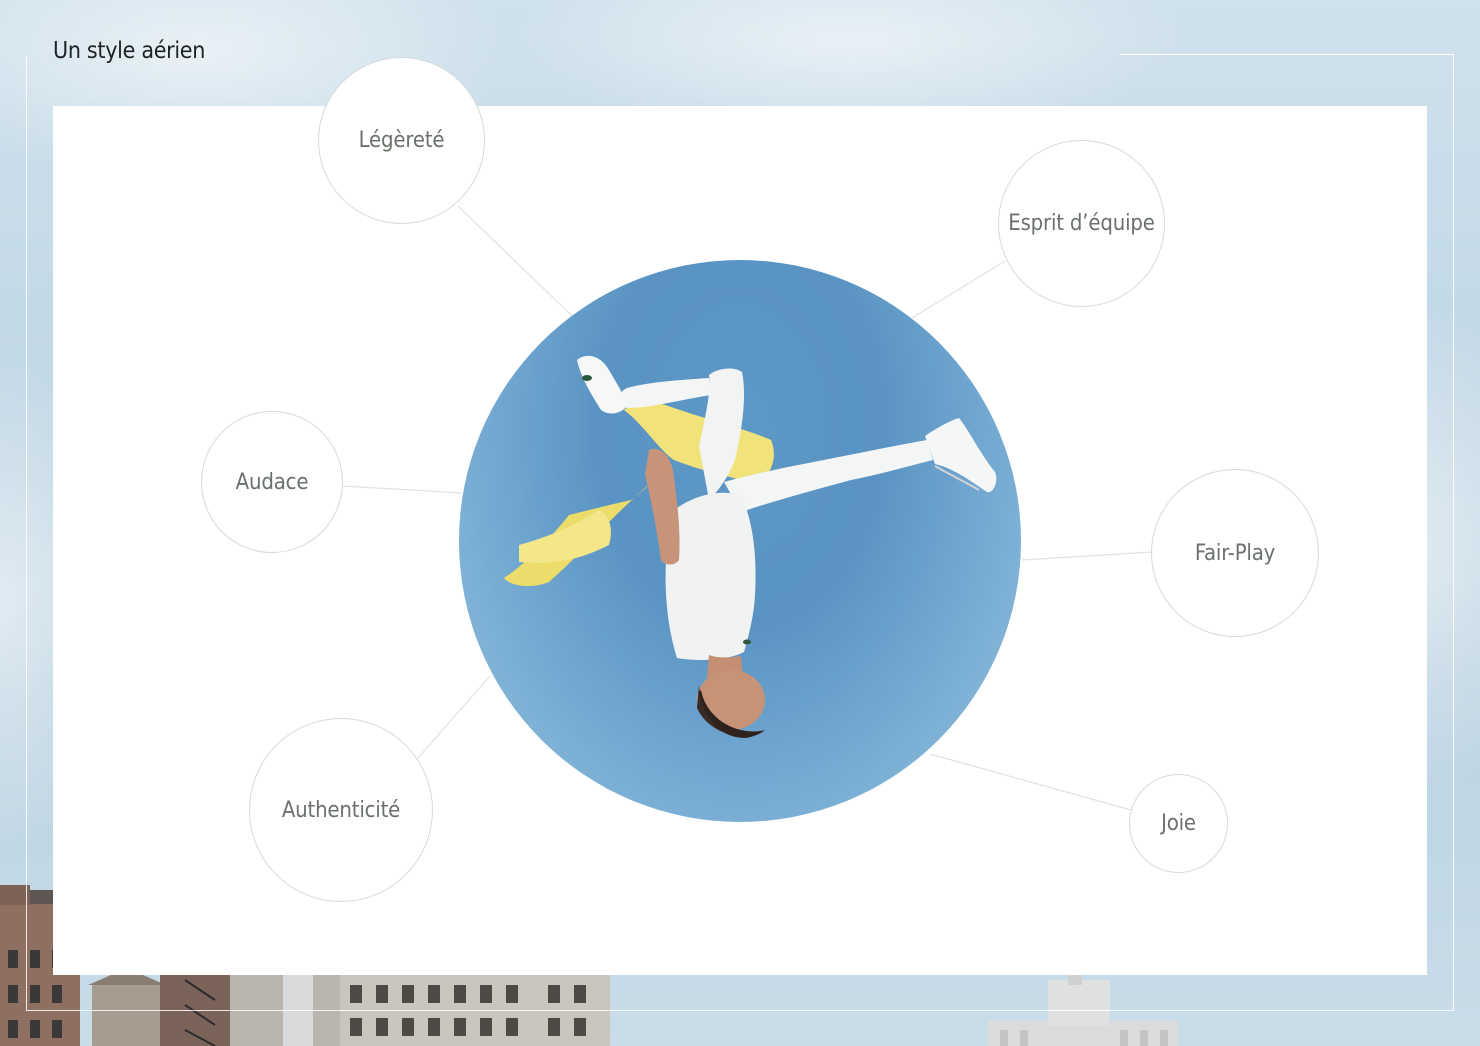 This screenshot has width=1480, height=1046. I want to click on value-bubble-legerete: Légèreté, so click(401, 140).